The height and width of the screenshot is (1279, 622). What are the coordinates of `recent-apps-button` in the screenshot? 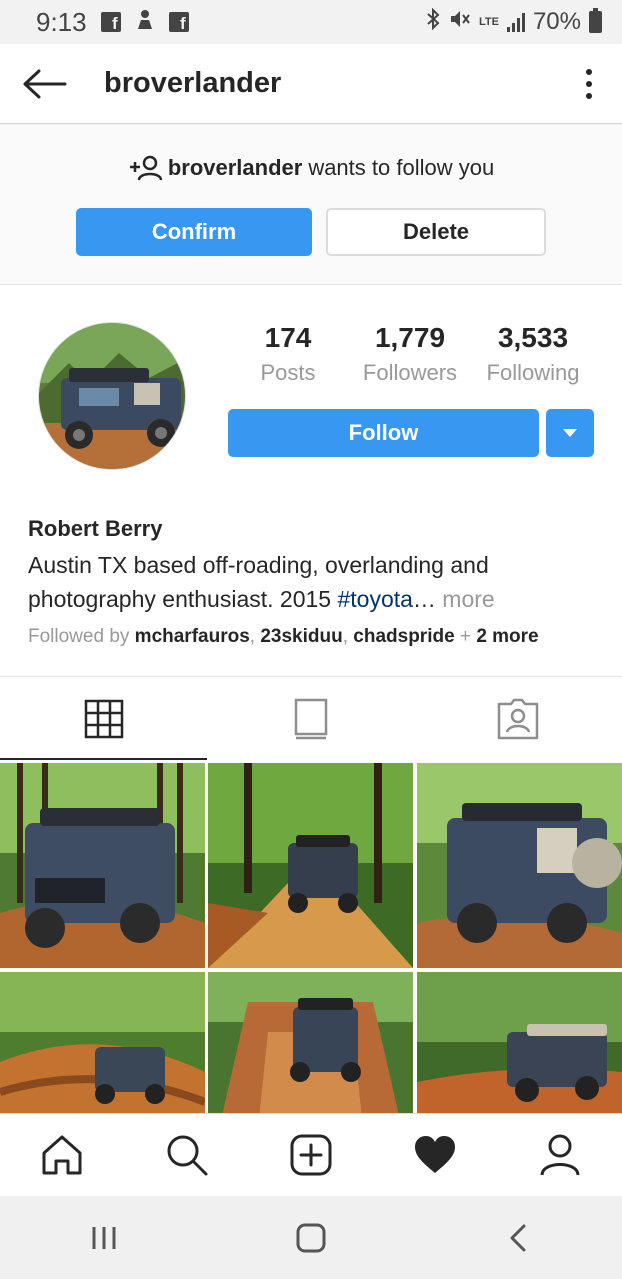 It's located at (103, 1237).